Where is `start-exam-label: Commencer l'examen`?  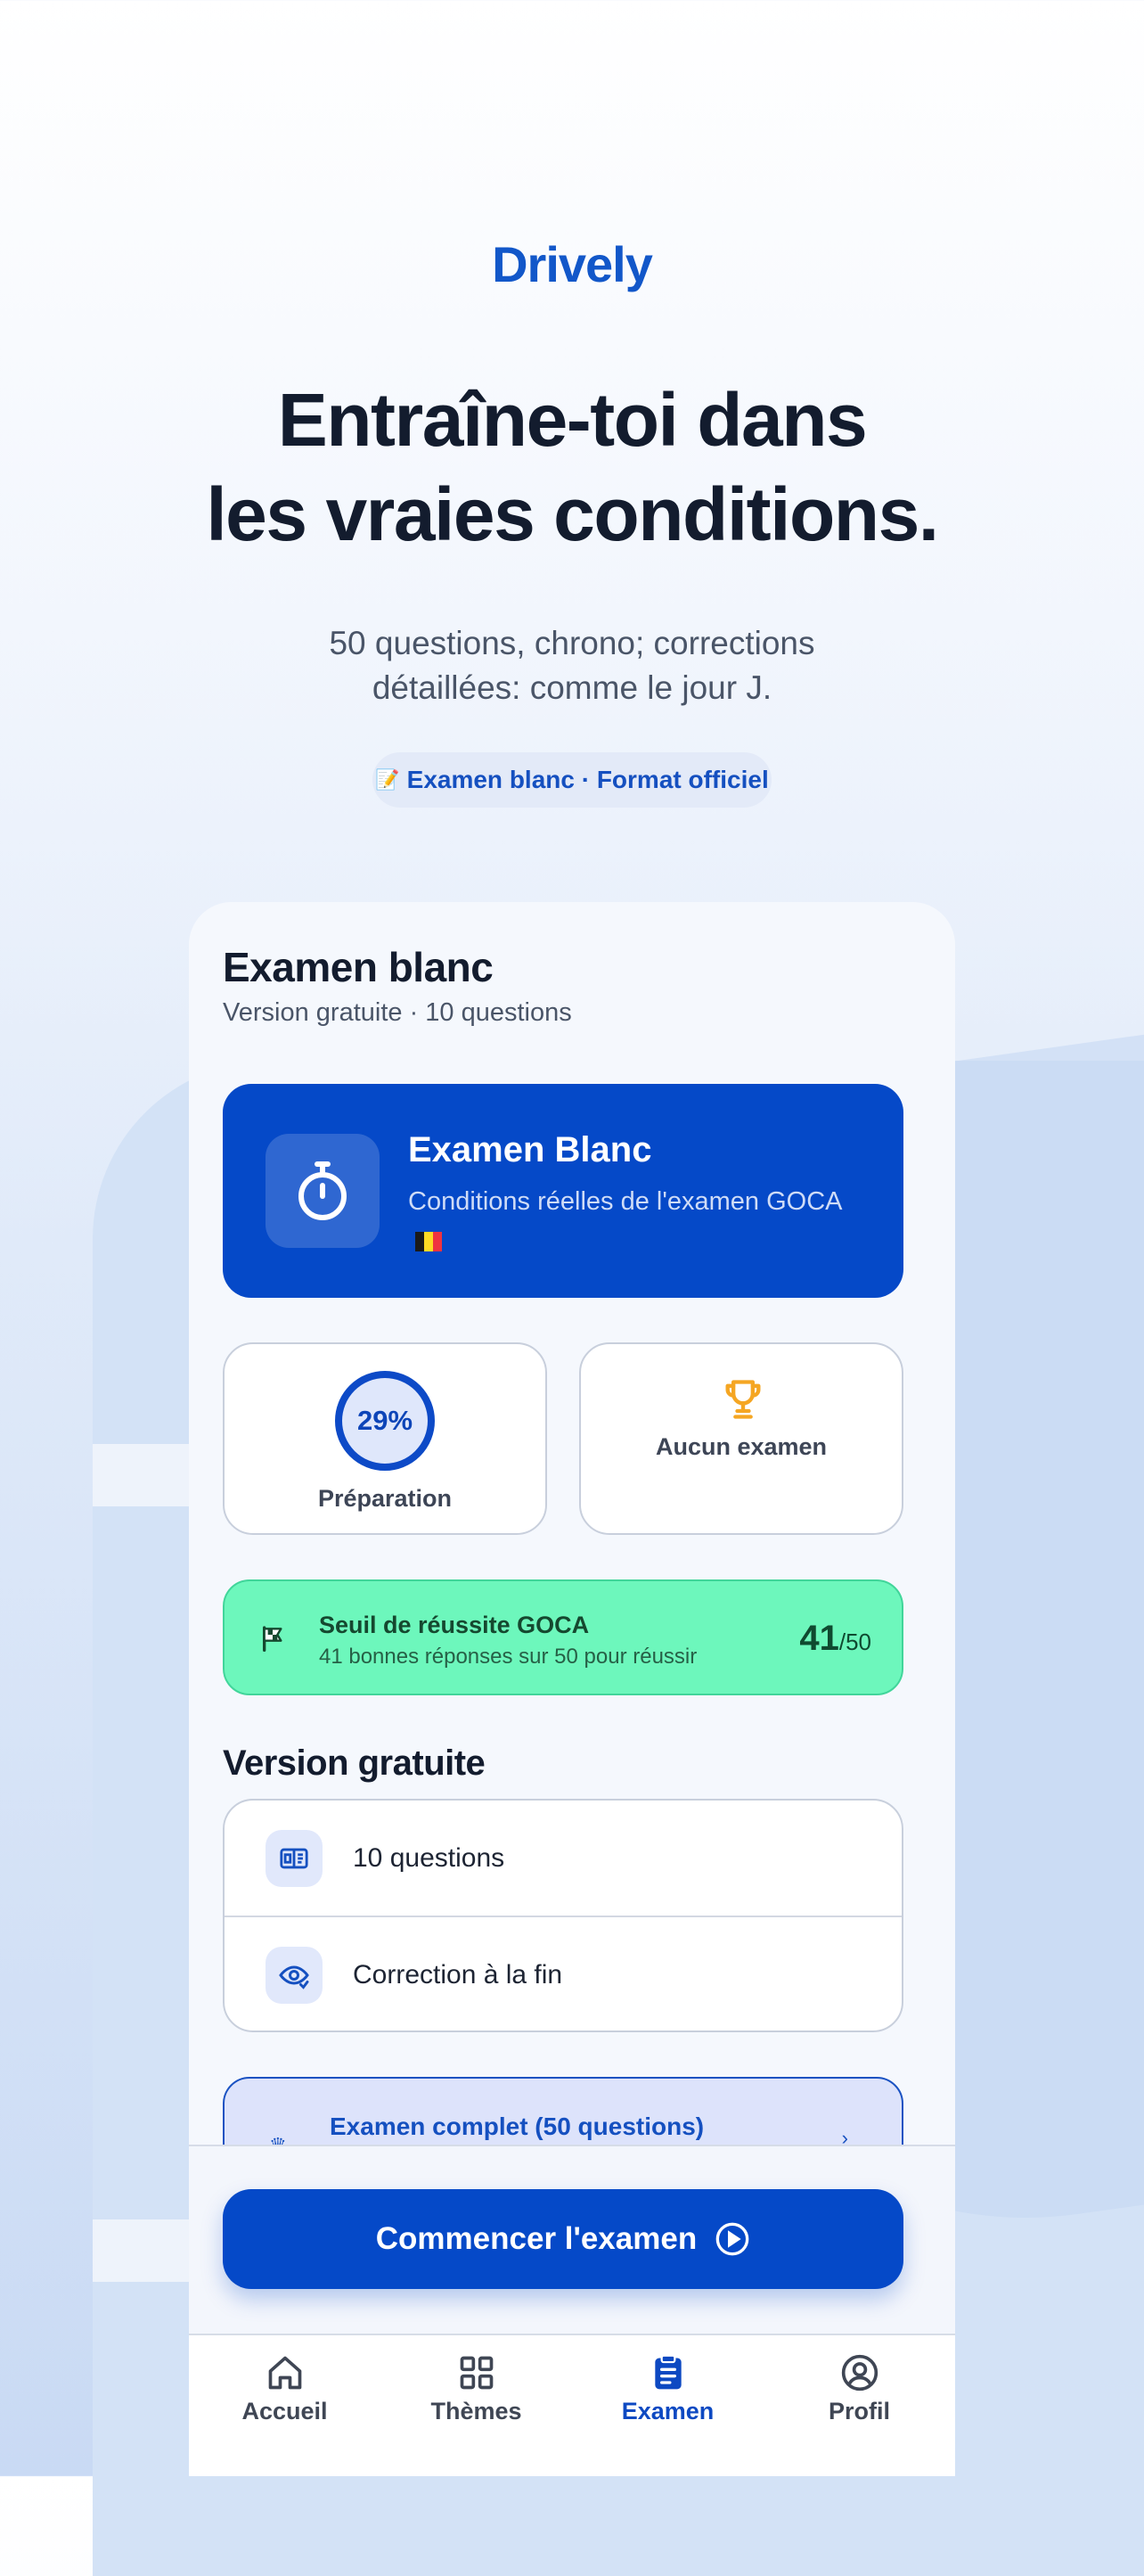 start-exam-label: Commencer l'examen is located at coordinates (536, 2239).